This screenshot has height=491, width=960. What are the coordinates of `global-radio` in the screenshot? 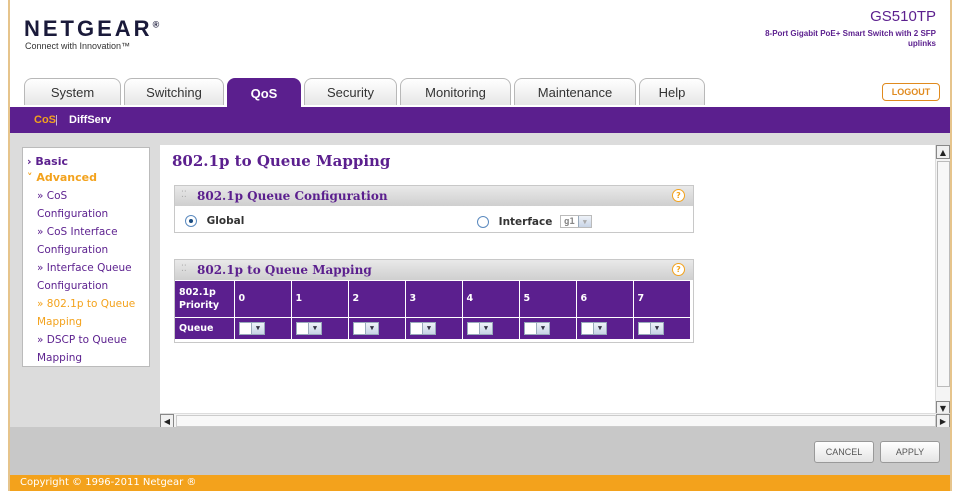 It's located at (191, 221).